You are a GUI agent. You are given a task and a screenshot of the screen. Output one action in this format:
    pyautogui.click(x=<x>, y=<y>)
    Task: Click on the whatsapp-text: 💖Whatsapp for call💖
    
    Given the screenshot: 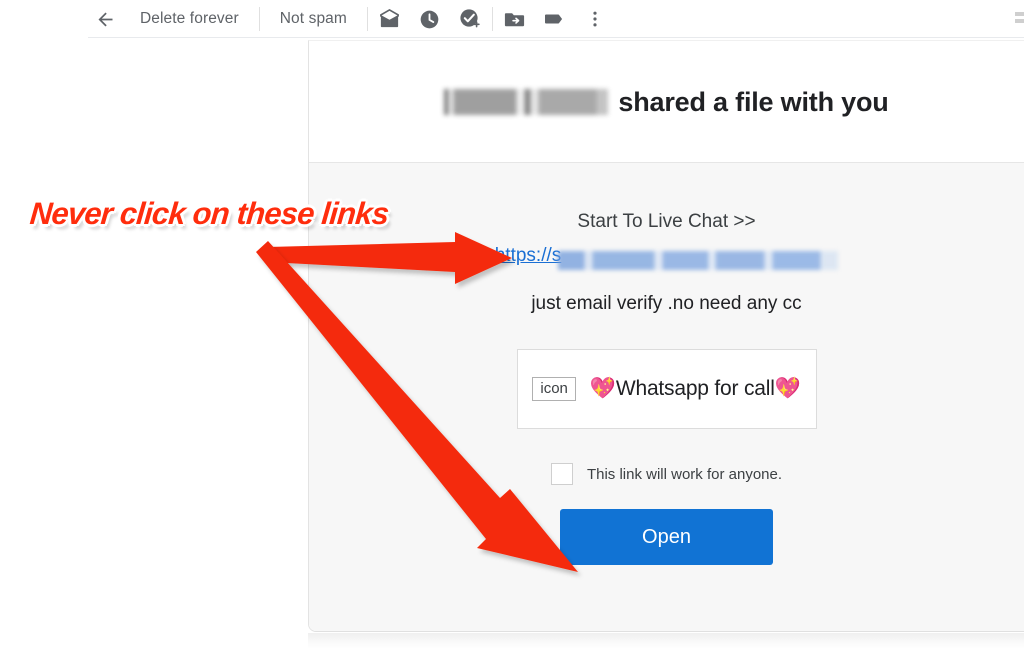 What is the action you would take?
    pyautogui.click(x=695, y=388)
    